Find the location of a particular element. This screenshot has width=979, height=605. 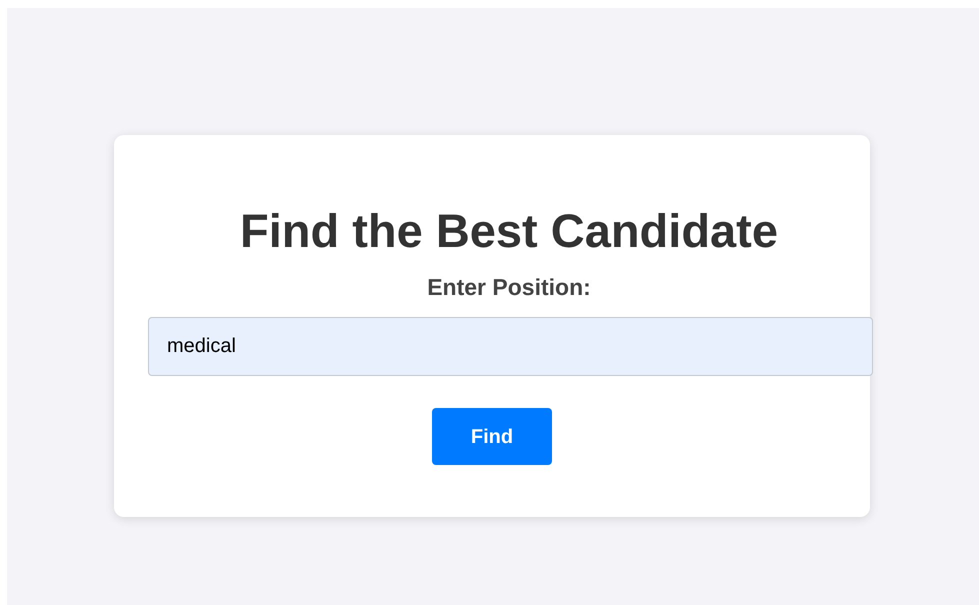

position-input: medical is located at coordinates (510, 346).